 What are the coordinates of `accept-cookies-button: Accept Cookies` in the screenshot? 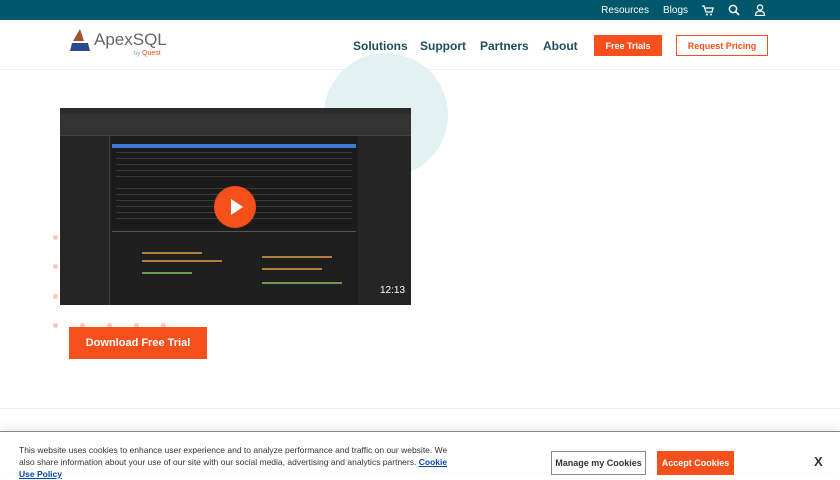 It's located at (695, 463).